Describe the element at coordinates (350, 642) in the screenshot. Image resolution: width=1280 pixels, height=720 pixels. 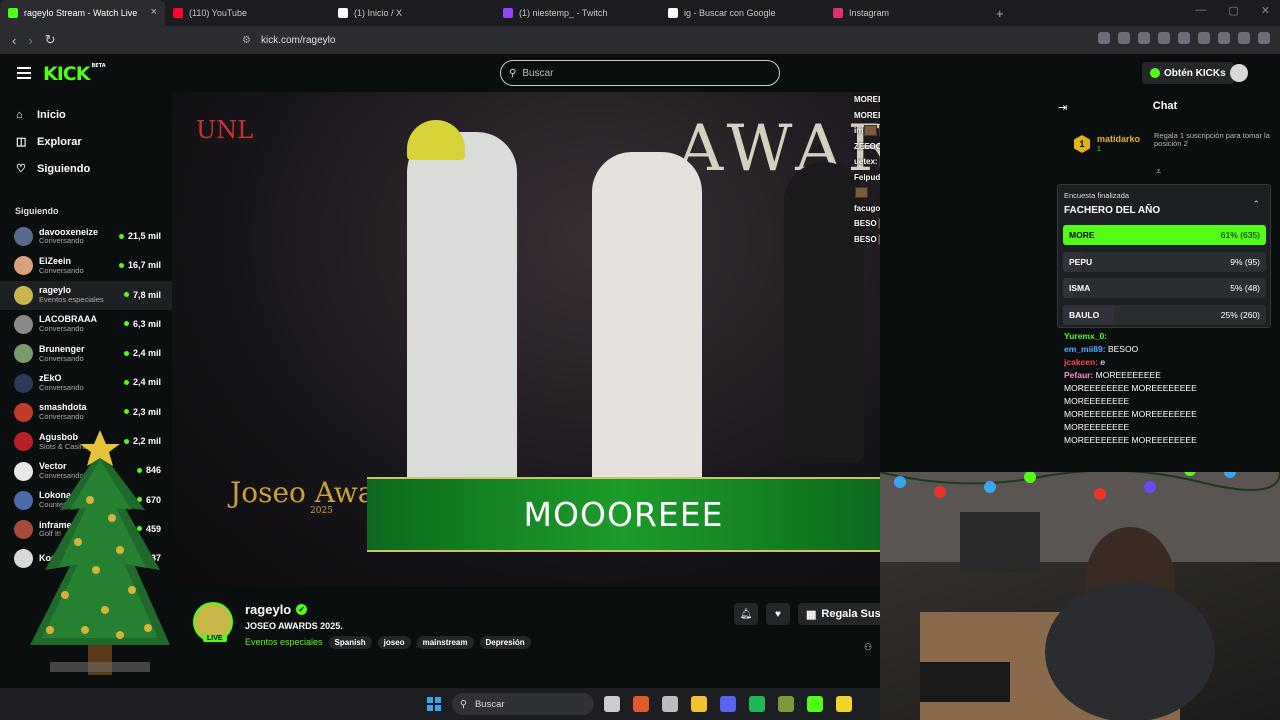
I see `stream-tag: Spanish` at that location.